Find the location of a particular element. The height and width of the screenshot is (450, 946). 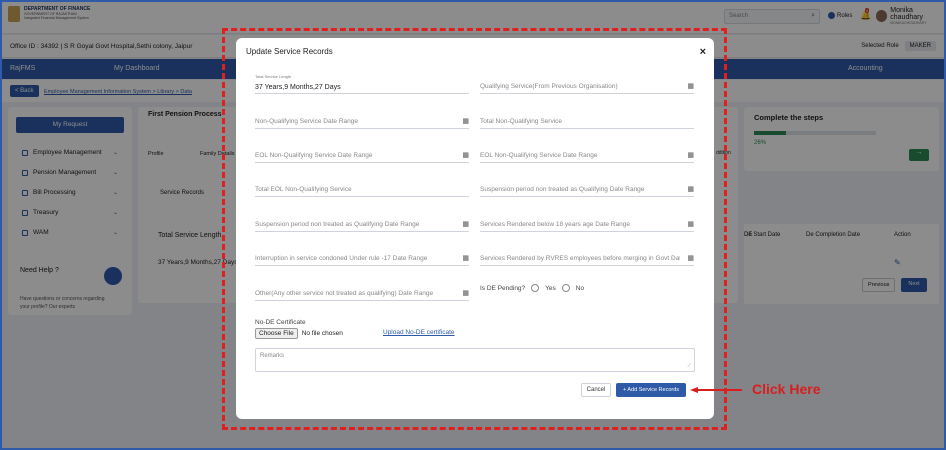

radio-no-label: No is located at coordinates (580, 288).